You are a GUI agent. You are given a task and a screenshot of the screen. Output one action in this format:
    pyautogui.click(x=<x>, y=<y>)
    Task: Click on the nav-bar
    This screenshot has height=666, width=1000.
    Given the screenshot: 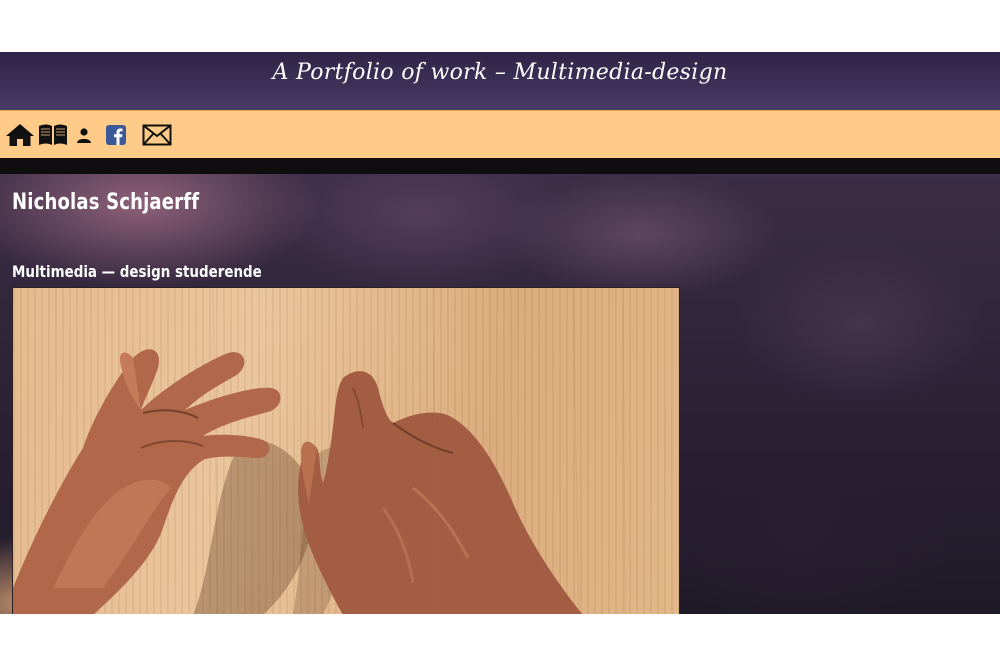 What is the action you would take?
    pyautogui.click(x=500, y=134)
    